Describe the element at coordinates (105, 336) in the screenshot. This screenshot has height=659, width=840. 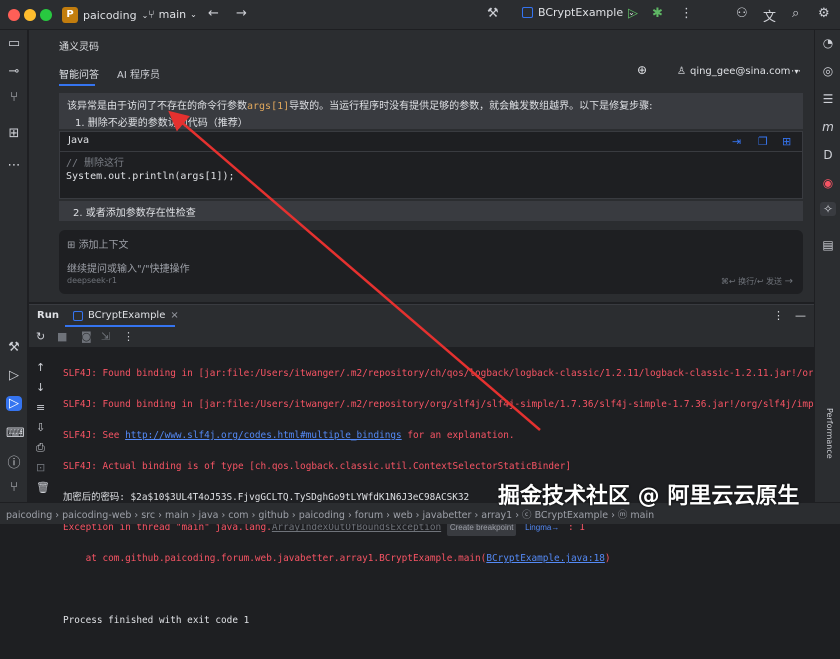
I see `exit-icon: ⇲` at that location.